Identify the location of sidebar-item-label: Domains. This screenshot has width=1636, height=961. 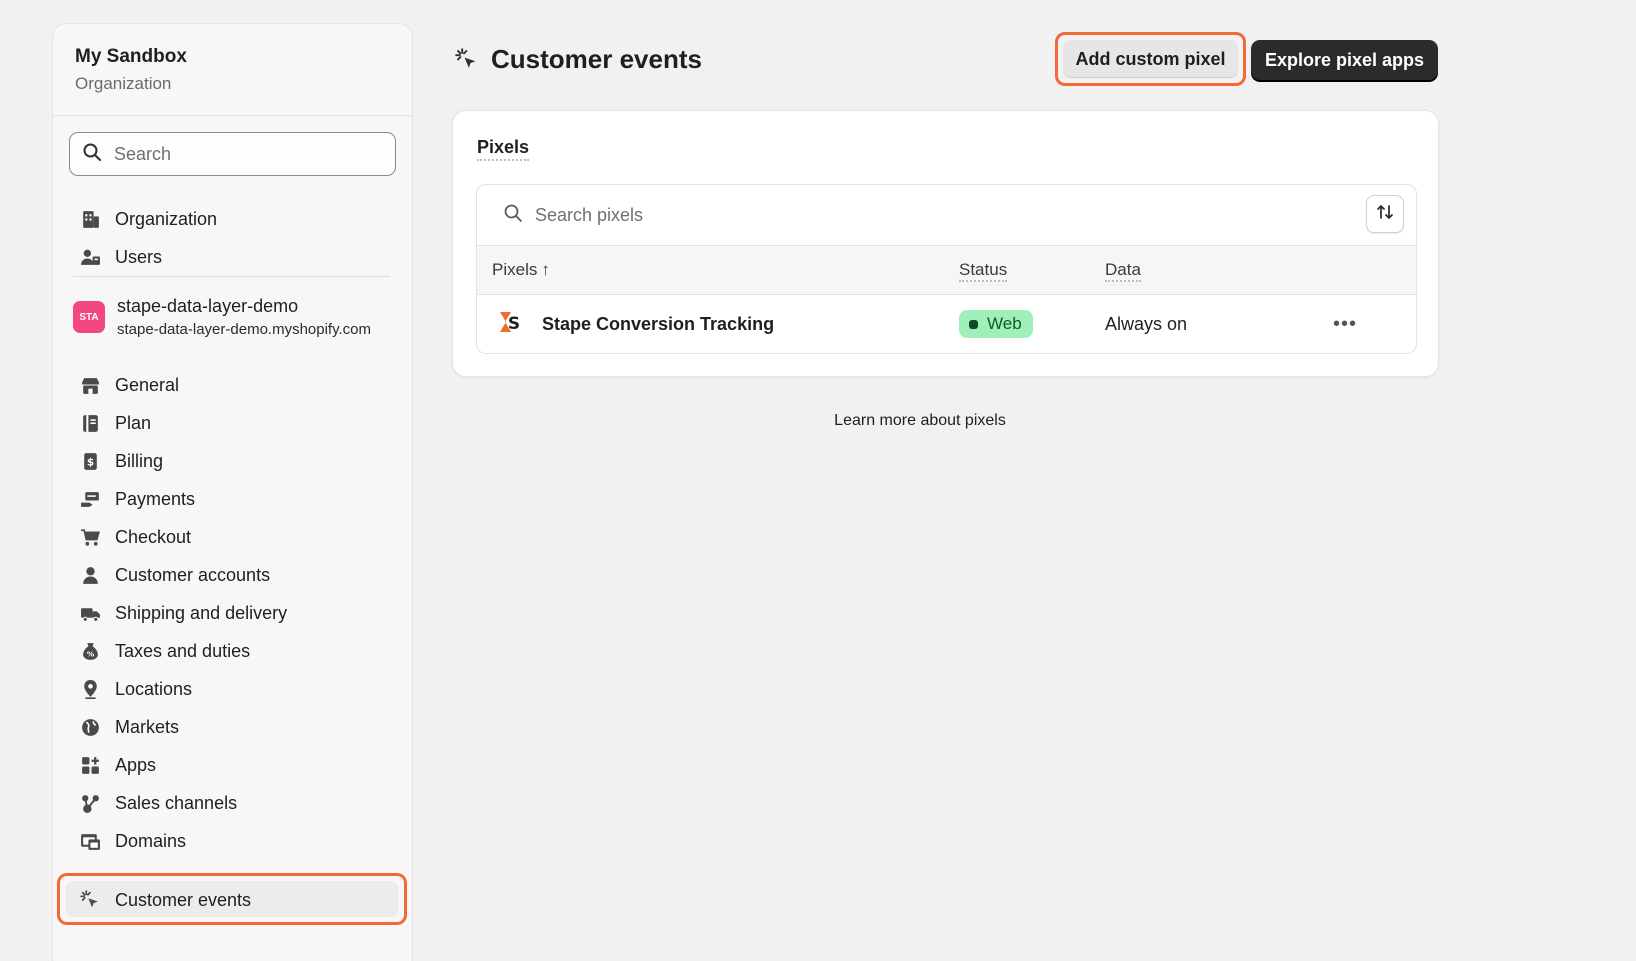
(151, 840).